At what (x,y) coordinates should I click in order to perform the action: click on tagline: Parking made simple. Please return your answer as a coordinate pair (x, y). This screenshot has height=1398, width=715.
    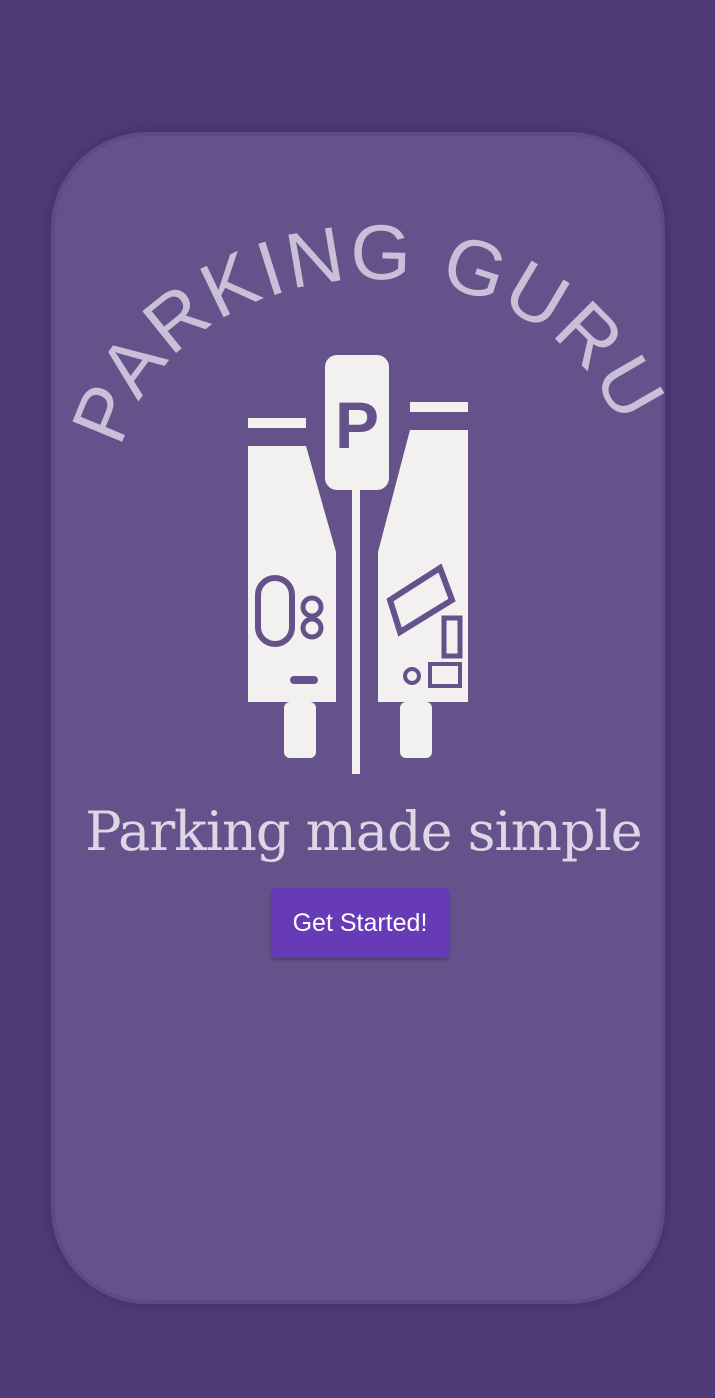
    Looking at the image, I should click on (364, 831).